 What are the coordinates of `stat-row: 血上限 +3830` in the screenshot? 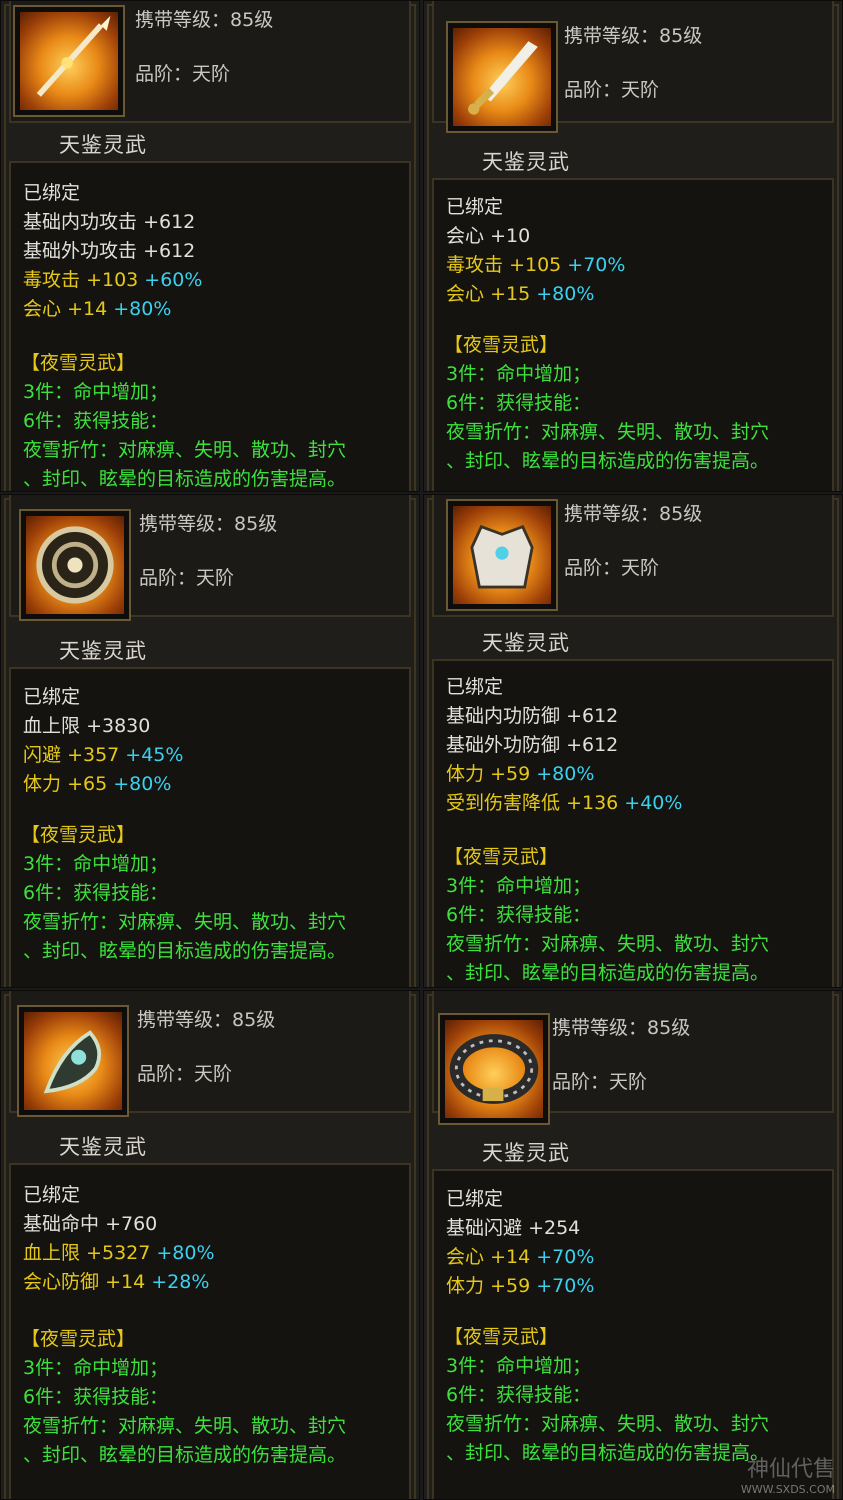 It's located at (86, 726).